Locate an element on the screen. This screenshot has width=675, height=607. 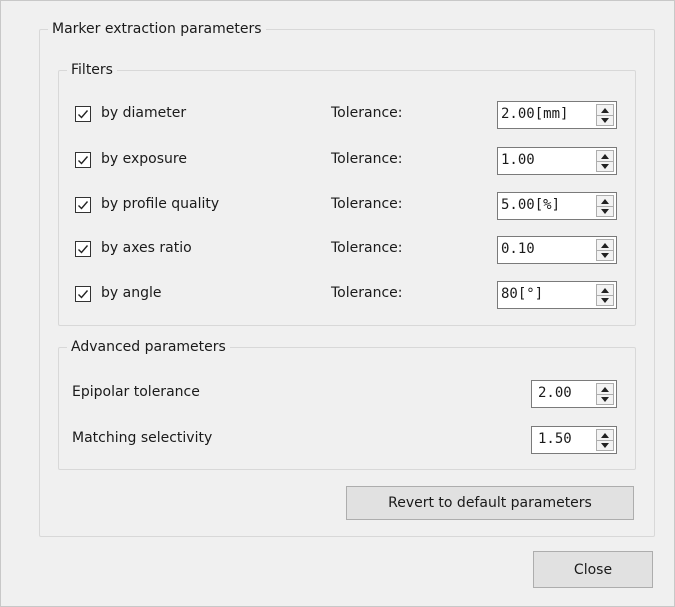
advanced-parameters-group-title: Advanced parameters is located at coordinates (148, 347).